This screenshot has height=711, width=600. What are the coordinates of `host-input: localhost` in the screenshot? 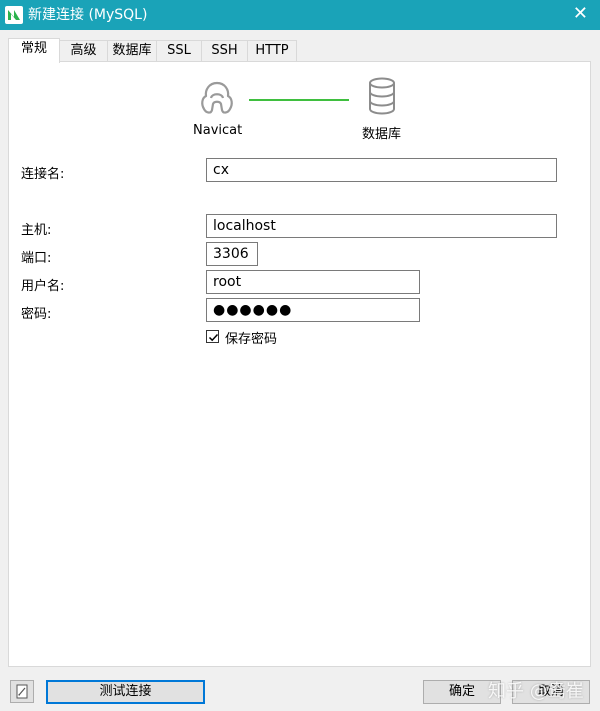 It's located at (381, 226).